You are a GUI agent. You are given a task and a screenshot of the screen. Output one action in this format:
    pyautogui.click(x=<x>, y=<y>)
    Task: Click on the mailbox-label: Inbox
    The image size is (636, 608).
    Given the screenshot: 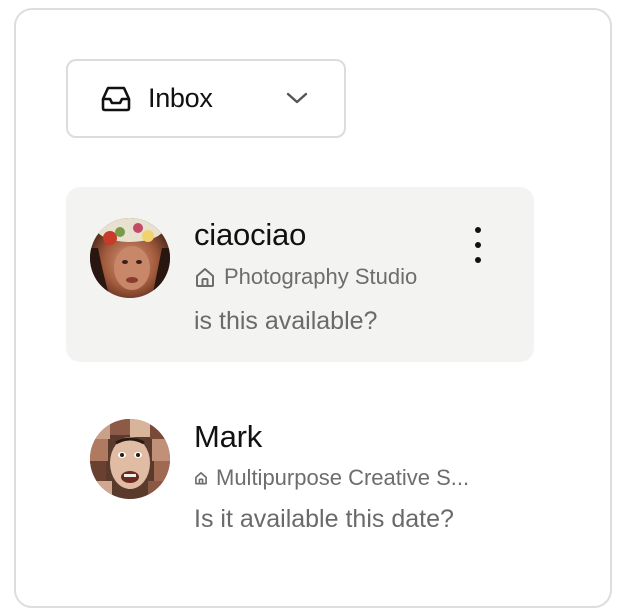 What is the action you would take?
    pyautogui.click(x=180, y=98)
    